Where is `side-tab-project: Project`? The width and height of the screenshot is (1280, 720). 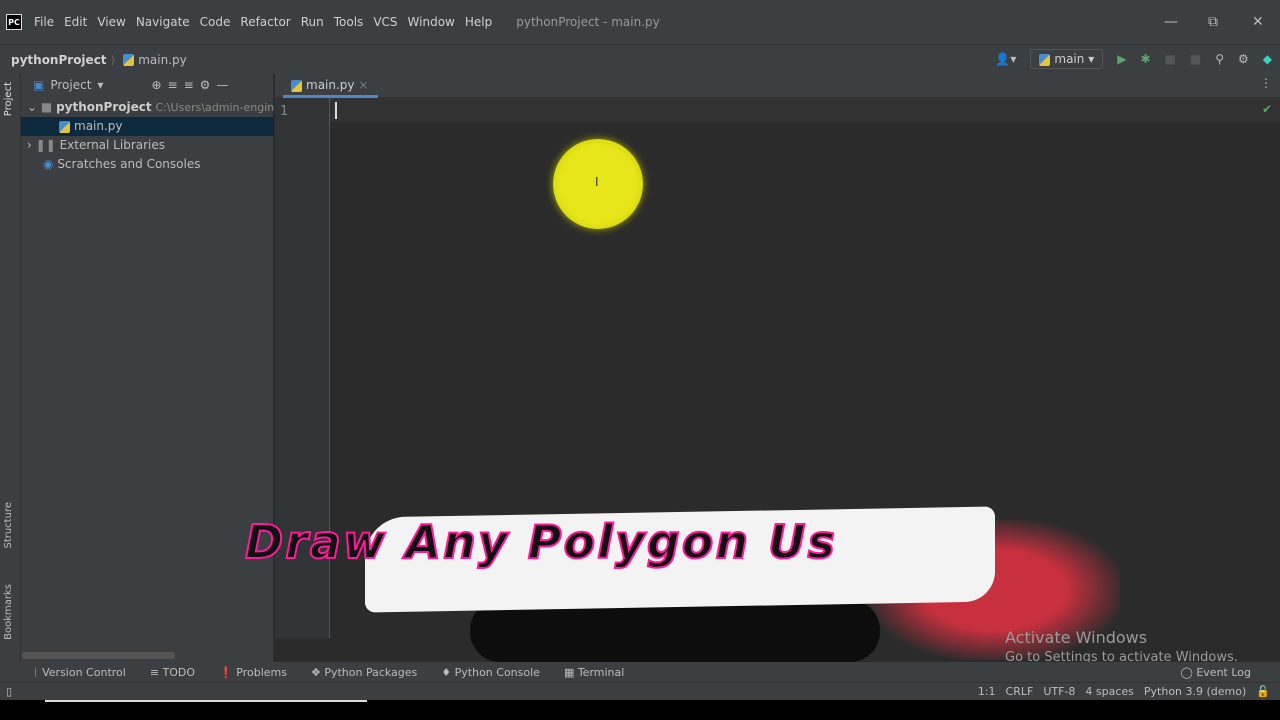 side-tab-project: Project is located at coordinates (8, 99).